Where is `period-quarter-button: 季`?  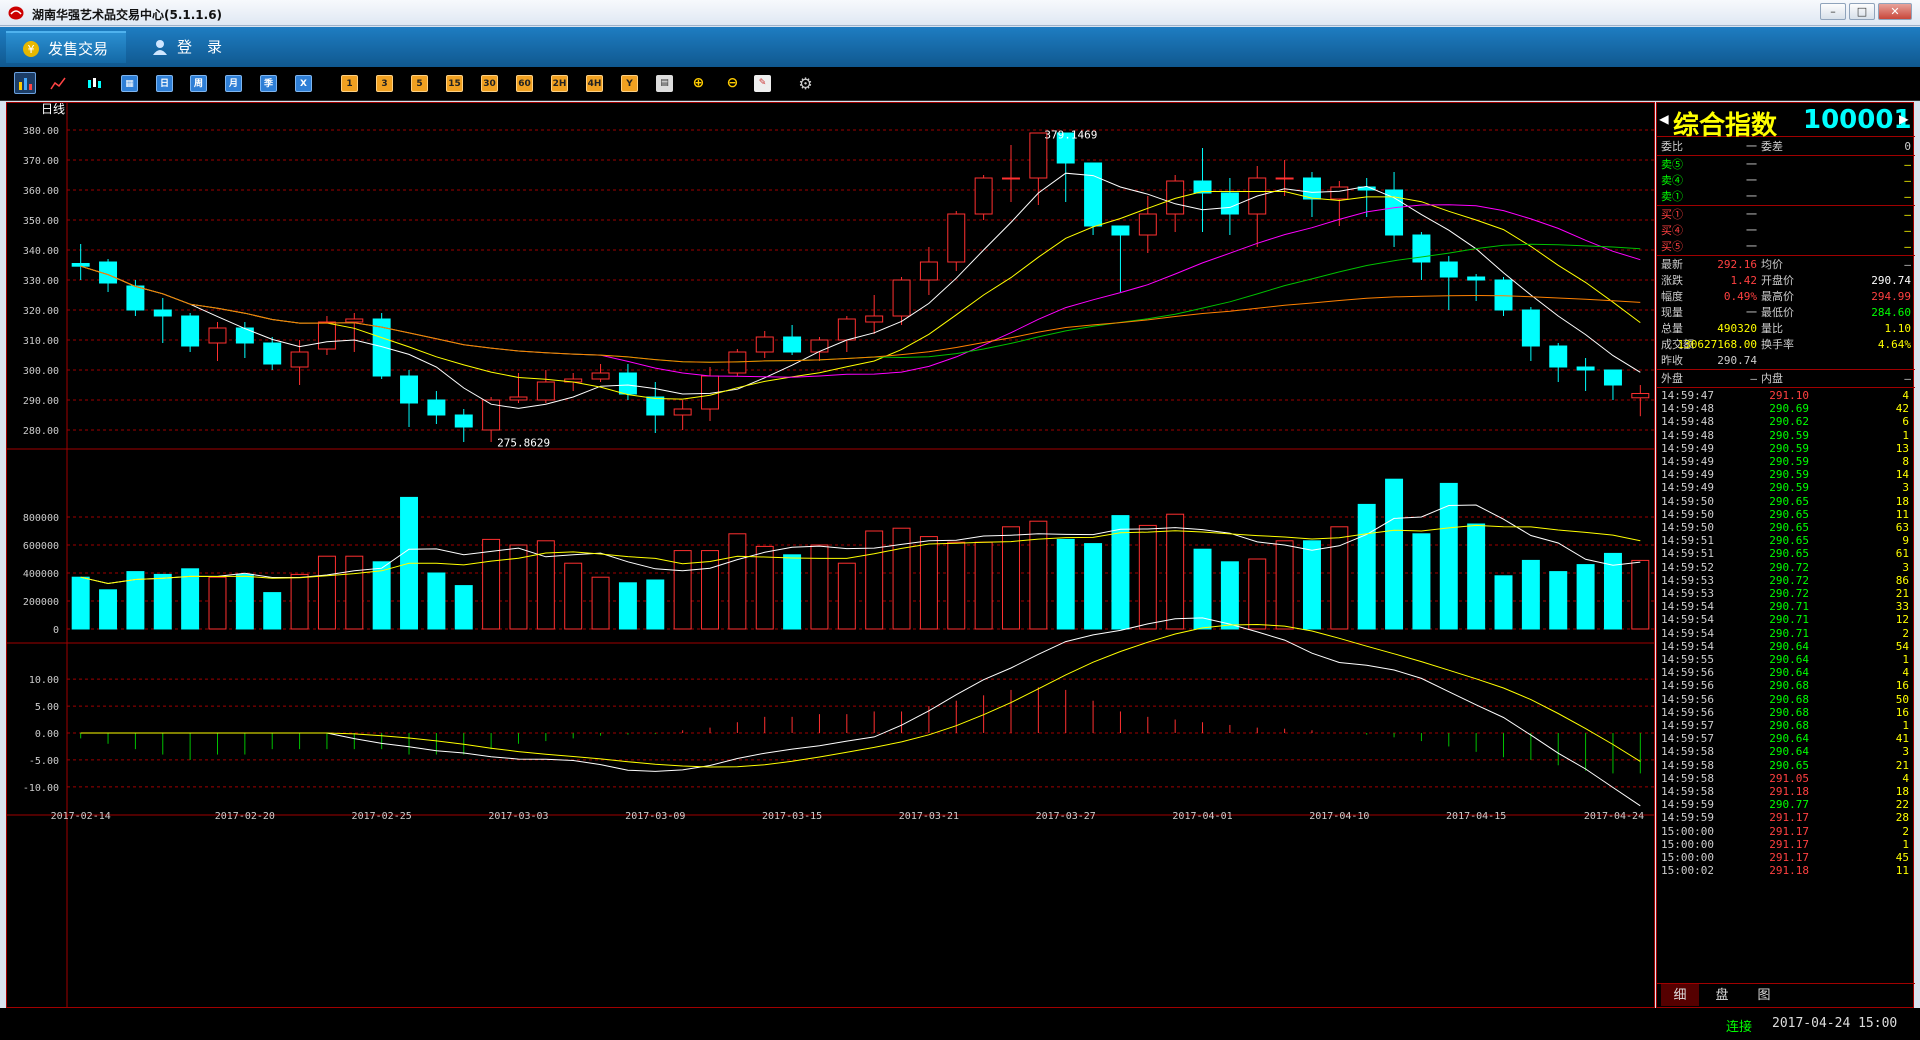
period-quarter-button: 季 is located at coordinates (268, 83).